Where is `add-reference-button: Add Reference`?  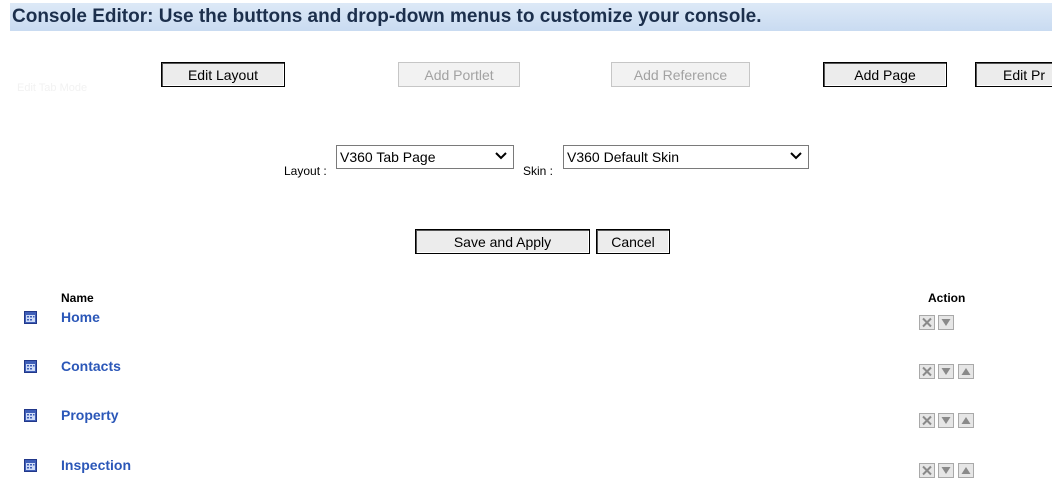
add-reference-button: Add Reference is located at coordinates (680, 74).